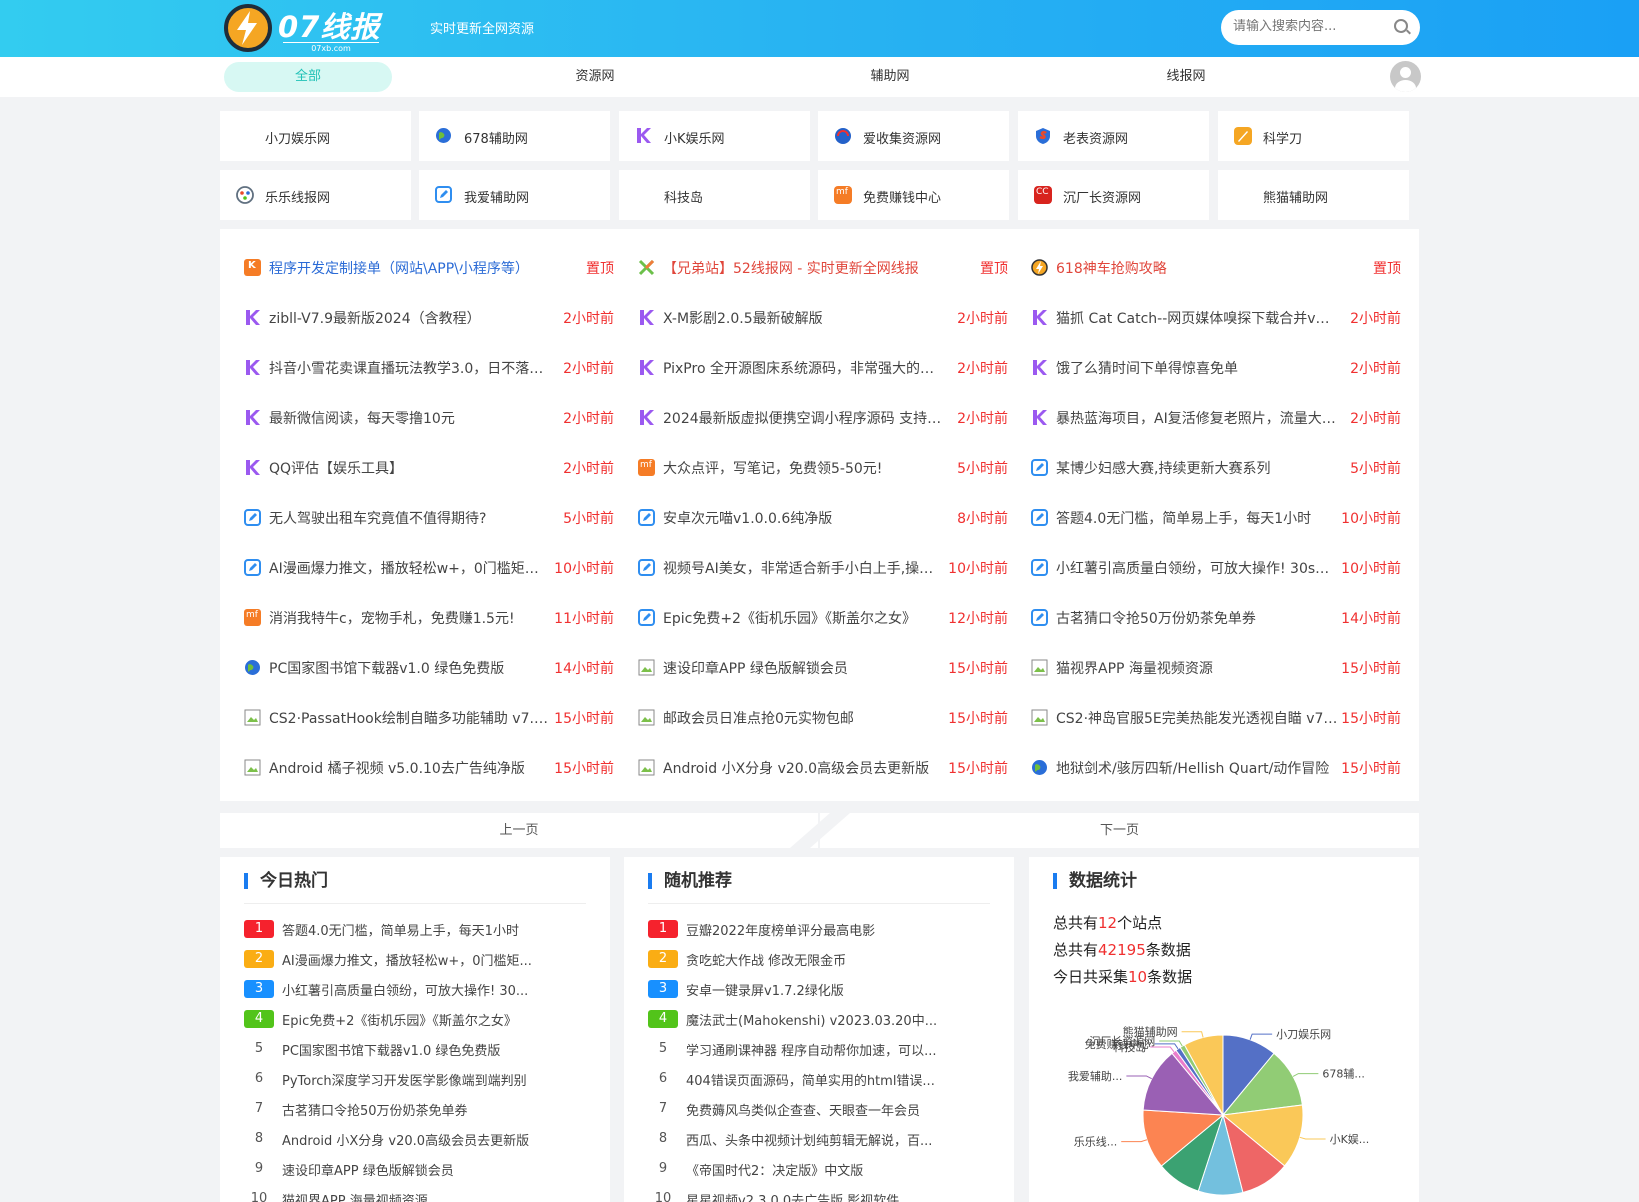  I want to click on rank-list-item: 9 速设印章APP 绿色版解锁会员, so click(404, 1169).